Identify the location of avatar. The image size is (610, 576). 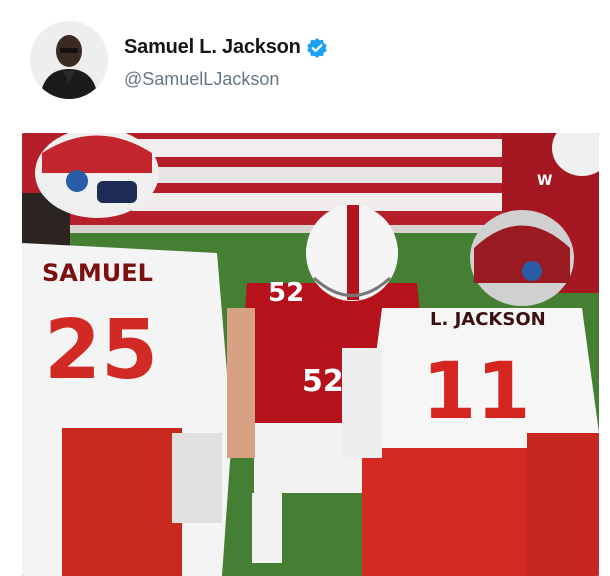
(69, 60).